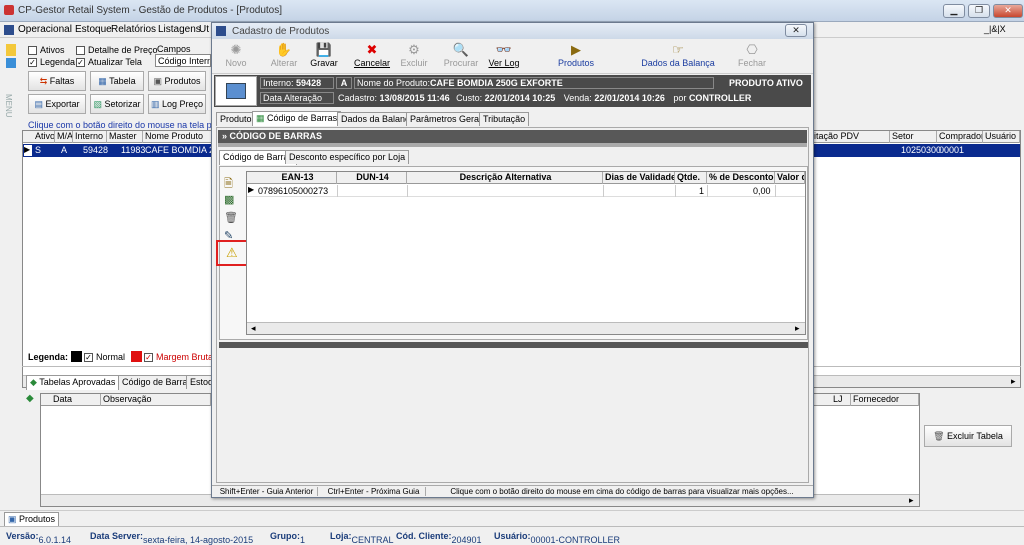  I want to click on cancelar-button: ✖ Cancelar, so click(372, 55).